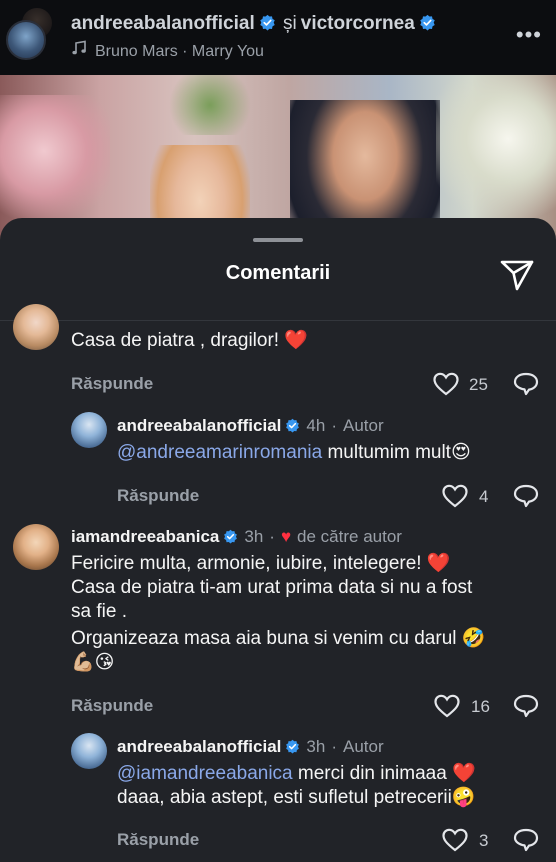 Image resolution: width=556 pixels, height=862 pixels. I want to click on comment-header: andreeabalanofficial 4h · Autor, so click(250, 426).